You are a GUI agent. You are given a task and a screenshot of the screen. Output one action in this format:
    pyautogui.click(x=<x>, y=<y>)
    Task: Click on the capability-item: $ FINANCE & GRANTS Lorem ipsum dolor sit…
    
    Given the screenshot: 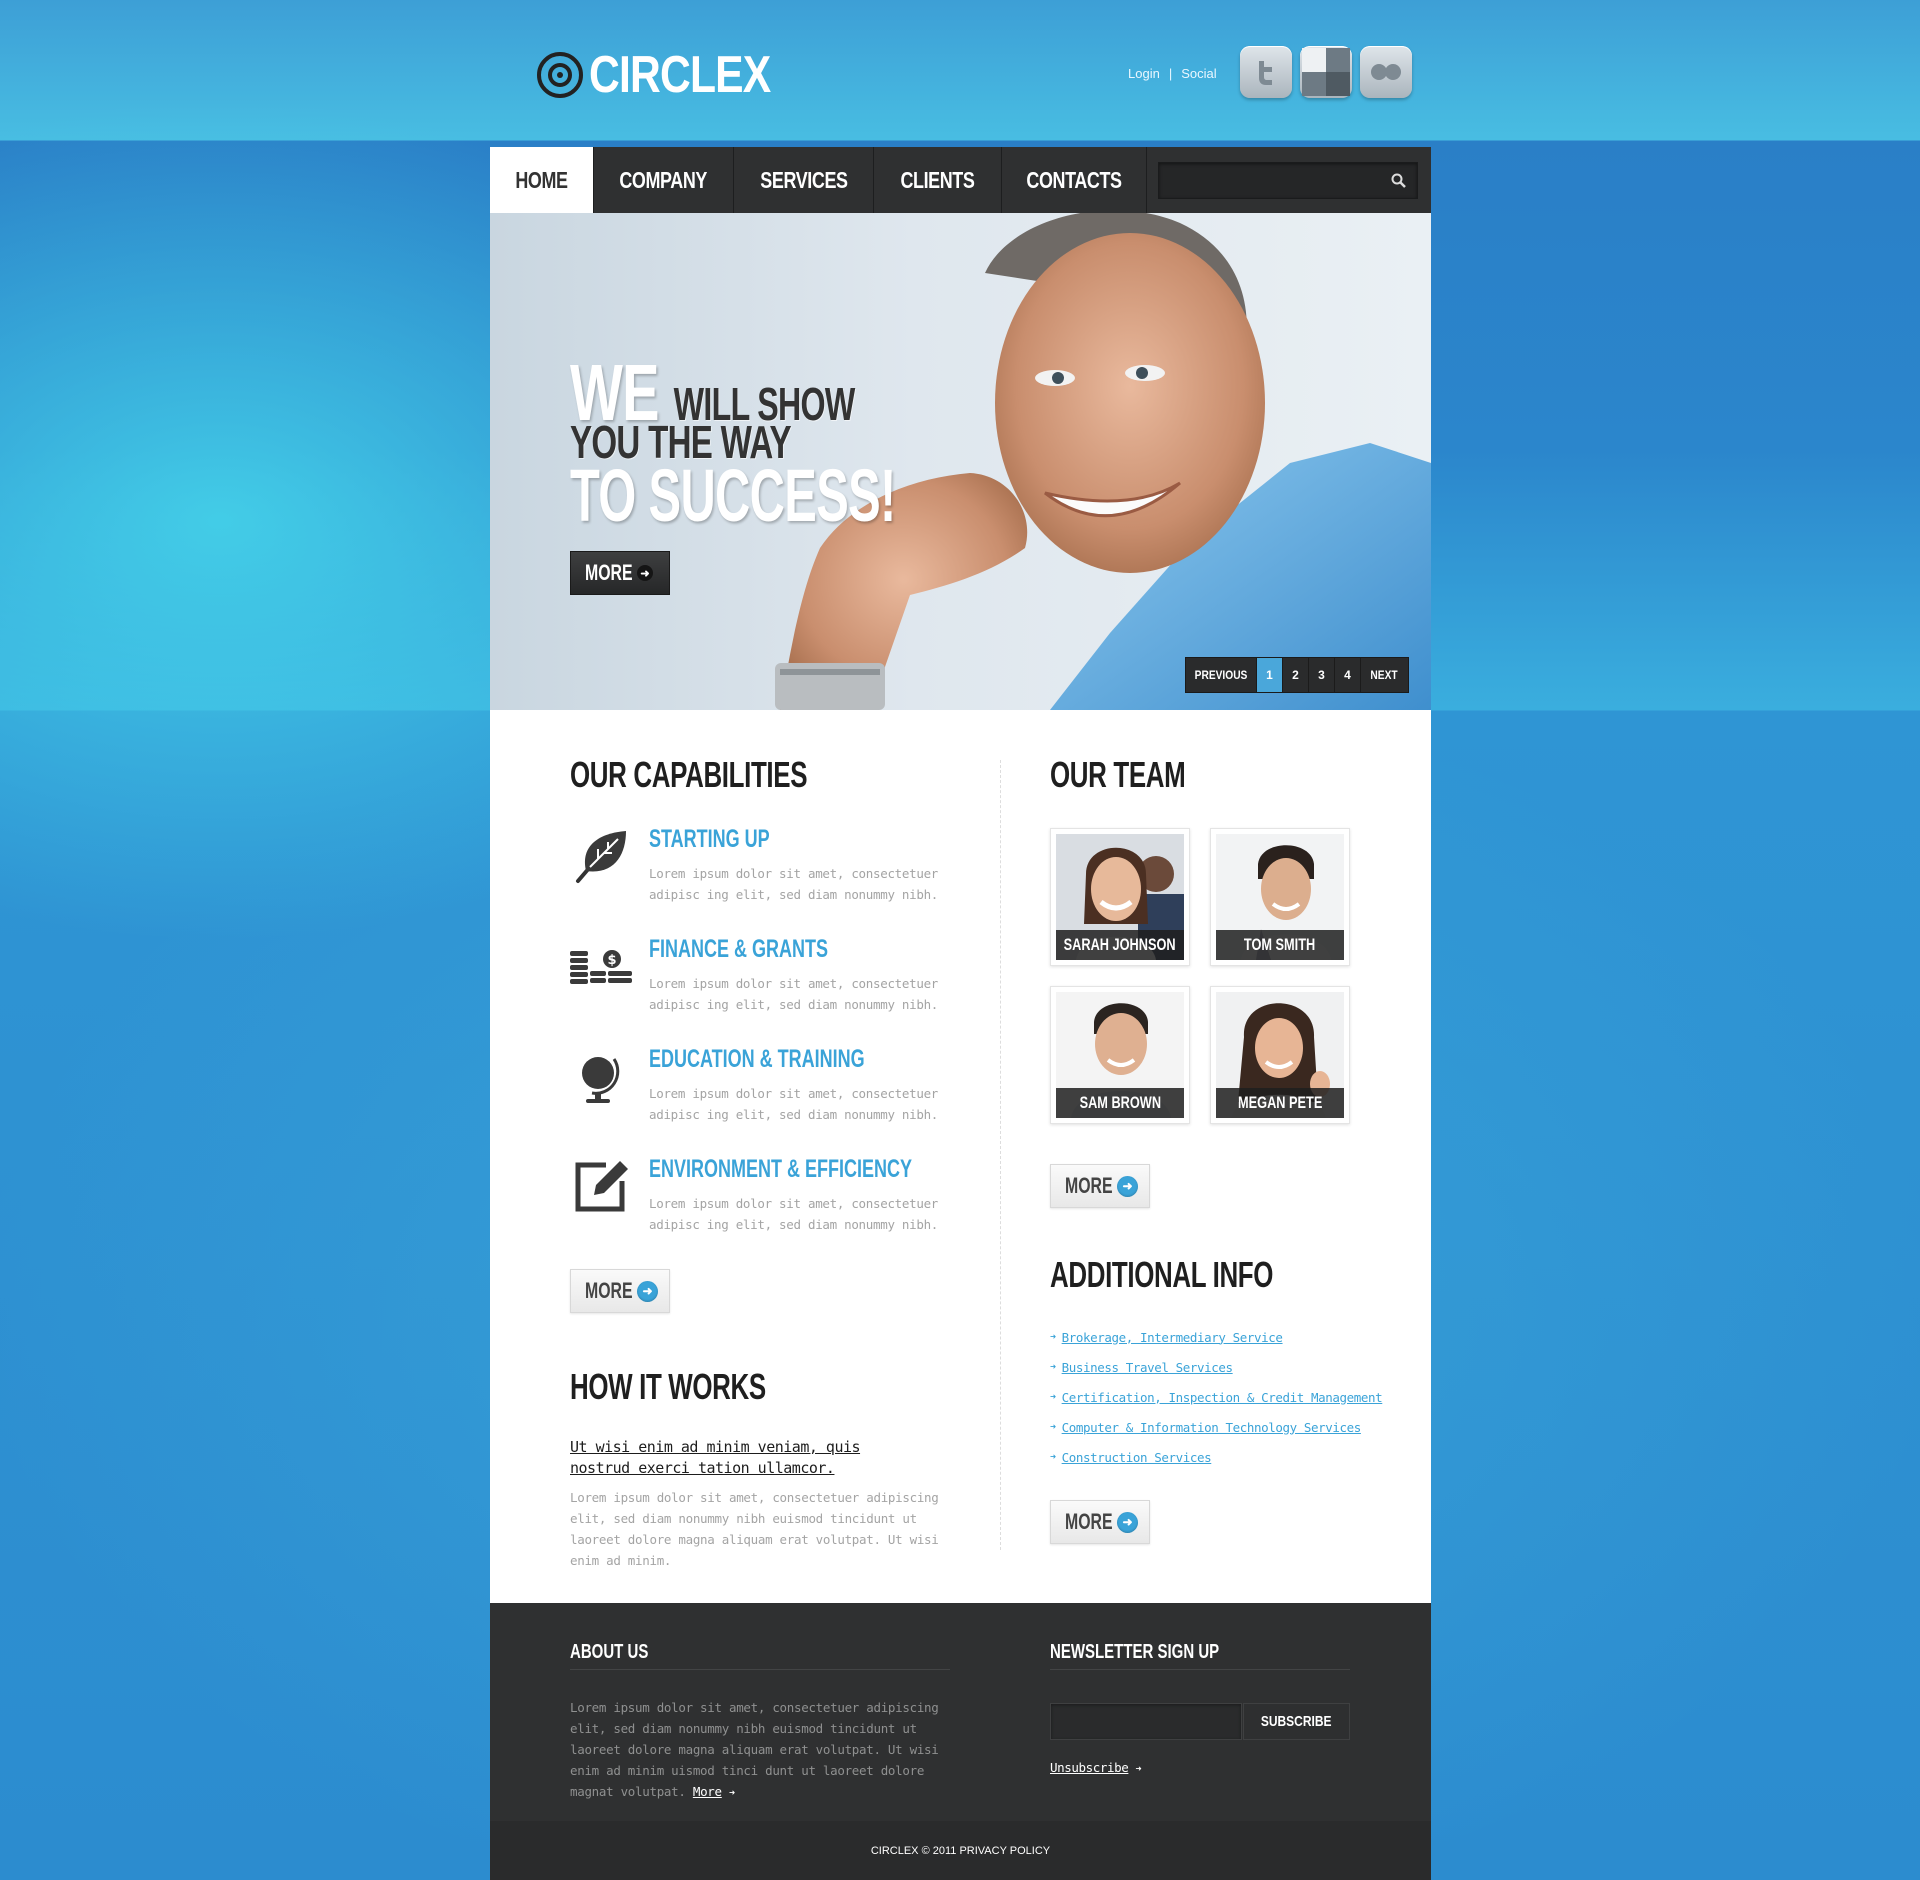 What is the action you would take?
    pyautogui.click(x=760, y=975)
    